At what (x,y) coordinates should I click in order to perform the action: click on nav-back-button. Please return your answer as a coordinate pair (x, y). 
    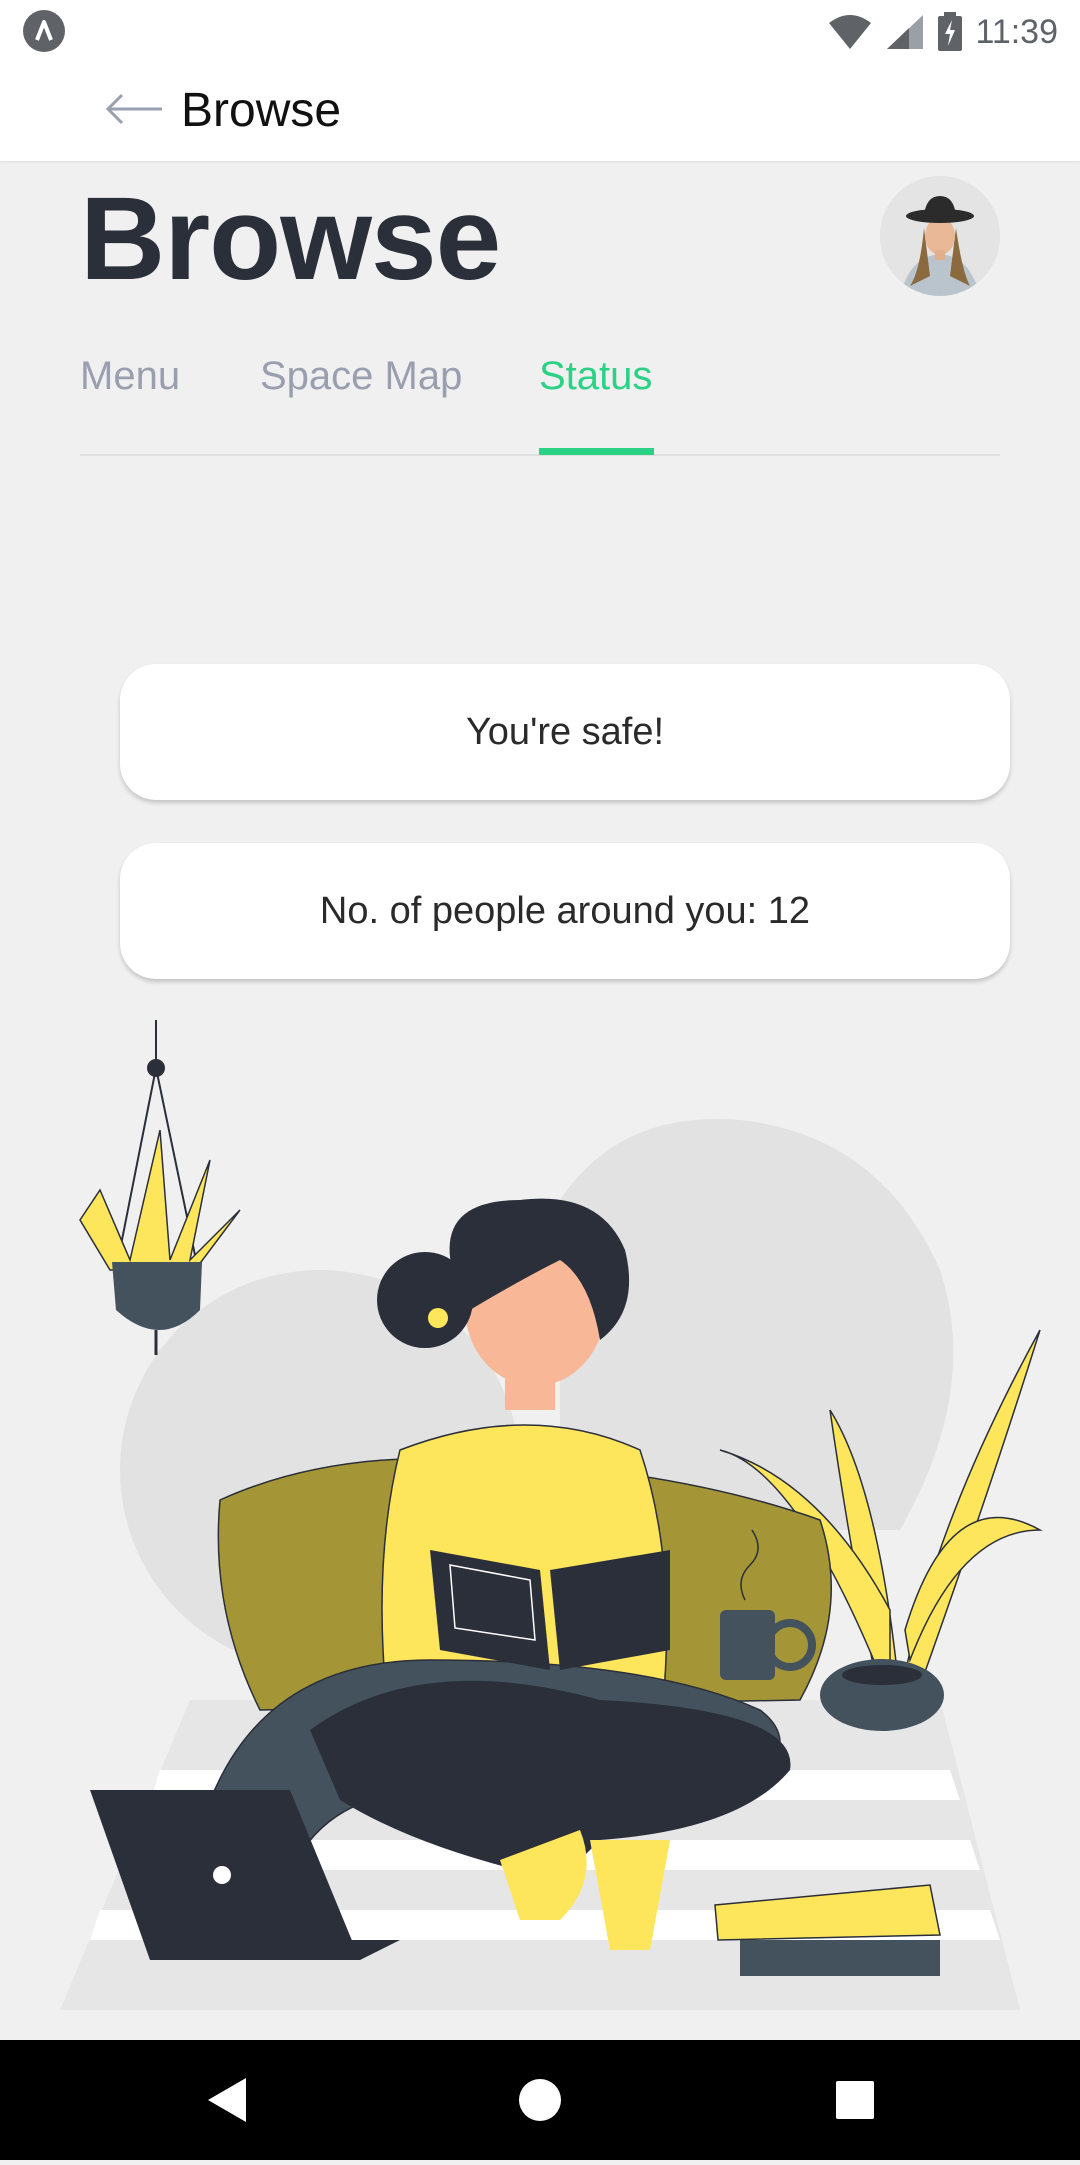
    Looking at the image, I should click on (226, 2100).